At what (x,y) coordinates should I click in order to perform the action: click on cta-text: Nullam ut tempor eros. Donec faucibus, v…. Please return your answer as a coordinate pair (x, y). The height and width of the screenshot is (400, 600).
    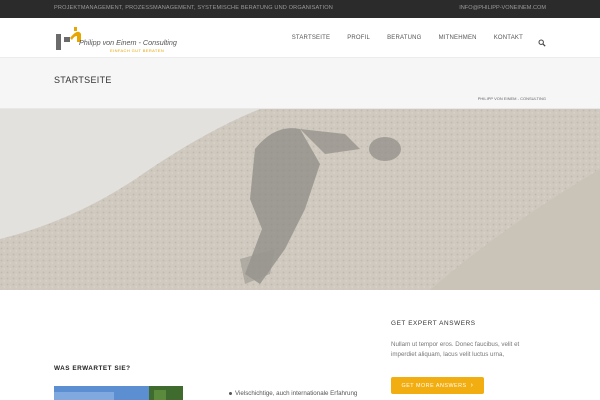
    Looking at the image, I should click on (455, 349).